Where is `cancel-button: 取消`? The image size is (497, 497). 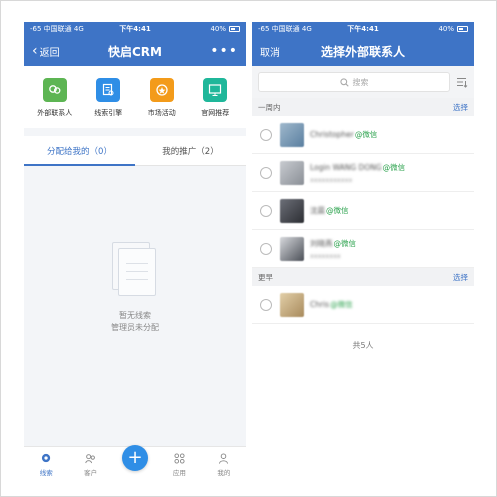
cancel-button: 取消 is located at coordinates (270, 51).